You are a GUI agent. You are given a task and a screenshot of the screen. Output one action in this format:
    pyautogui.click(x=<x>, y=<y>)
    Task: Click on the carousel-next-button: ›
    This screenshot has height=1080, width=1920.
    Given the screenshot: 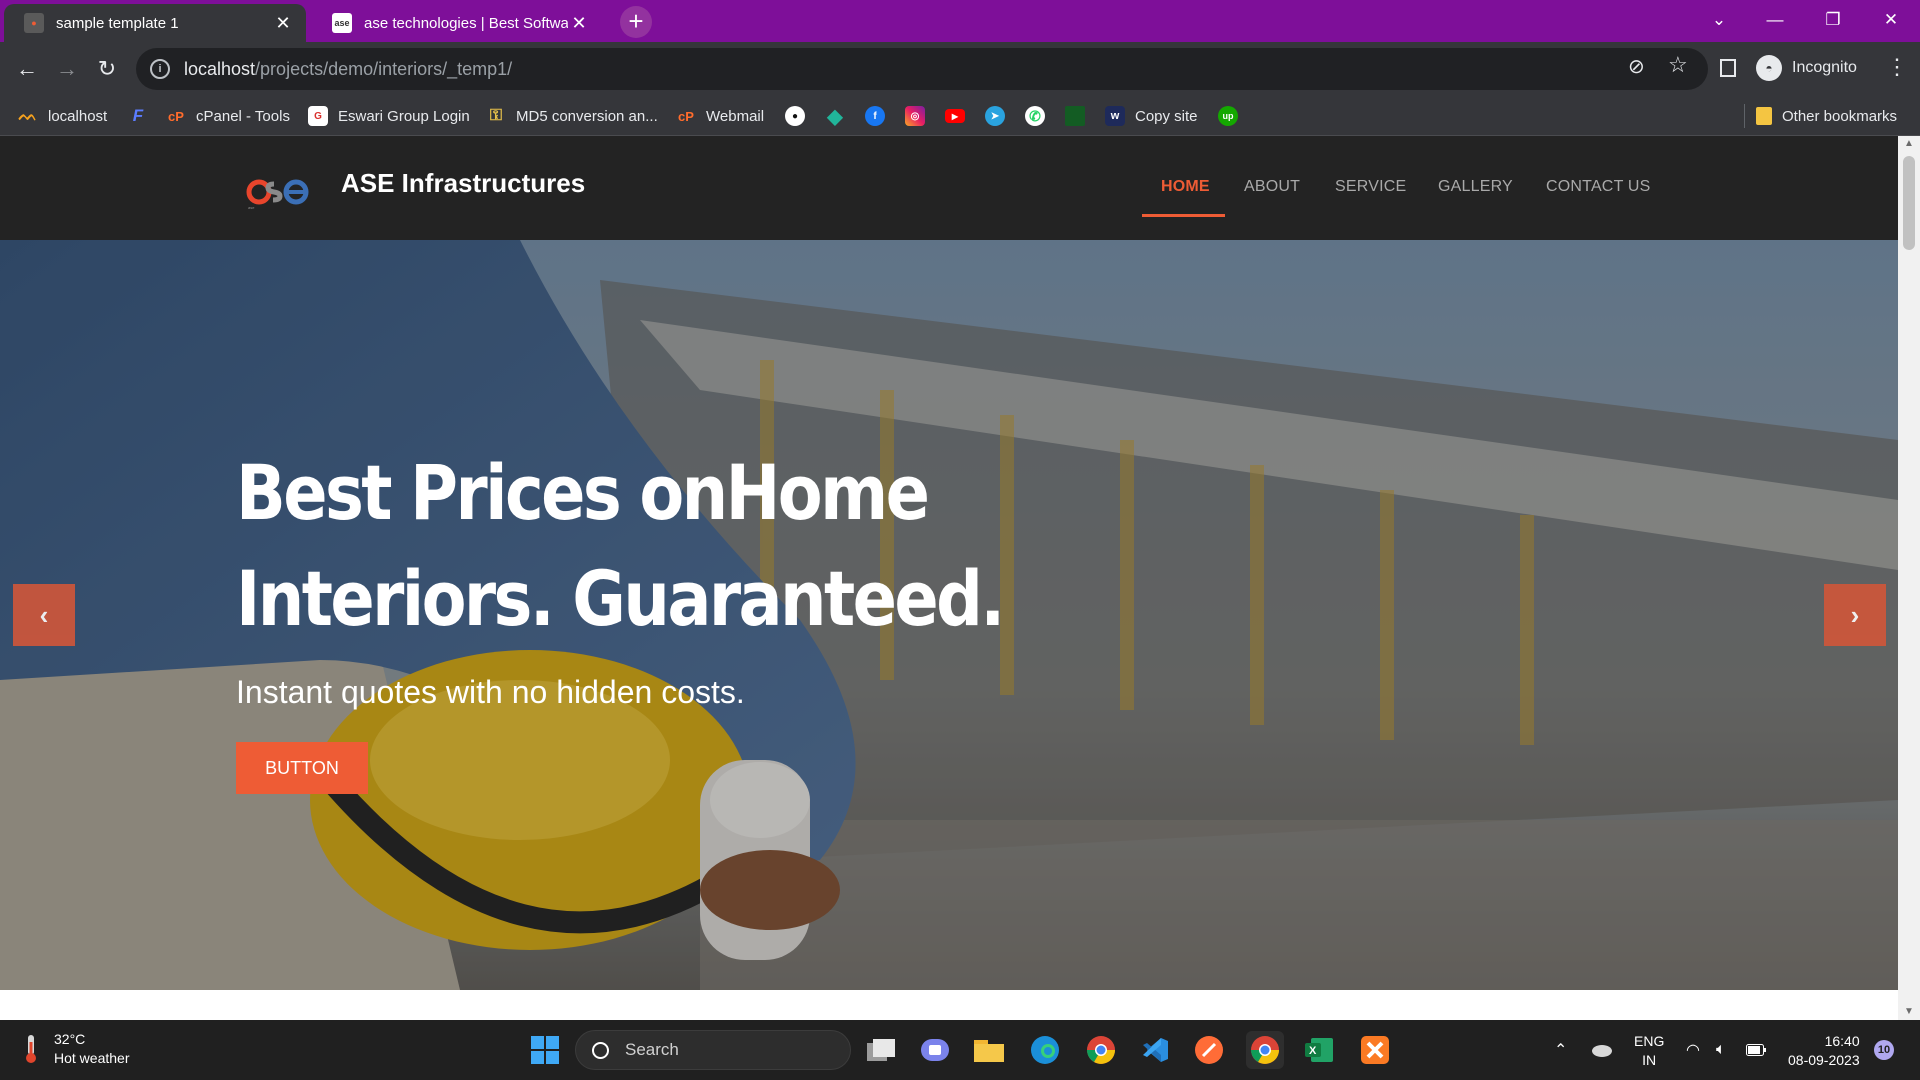 What is the action you would take?
    pyautogui.click(x=1855, y=615)
    